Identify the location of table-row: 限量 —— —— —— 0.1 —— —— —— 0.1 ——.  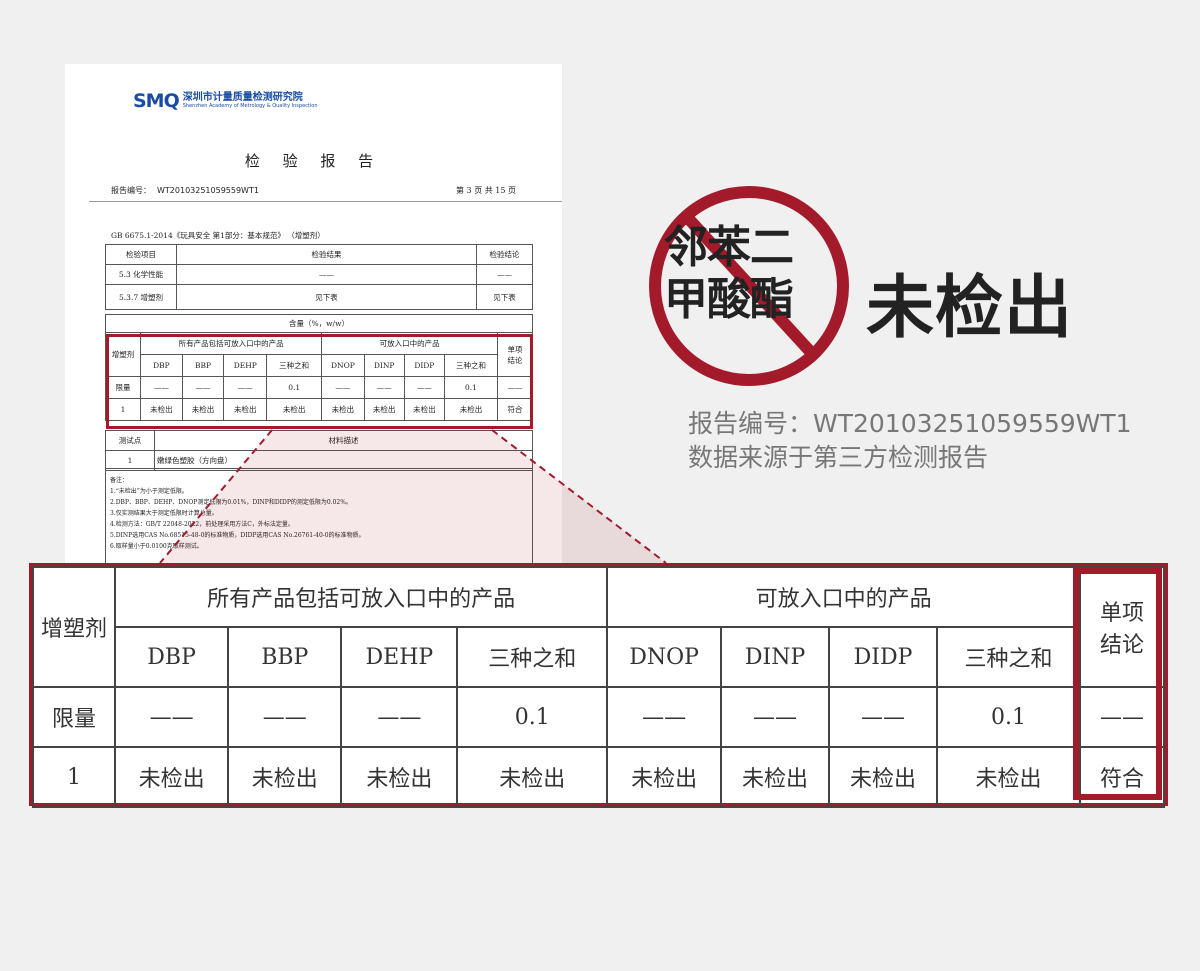
(598, 717).